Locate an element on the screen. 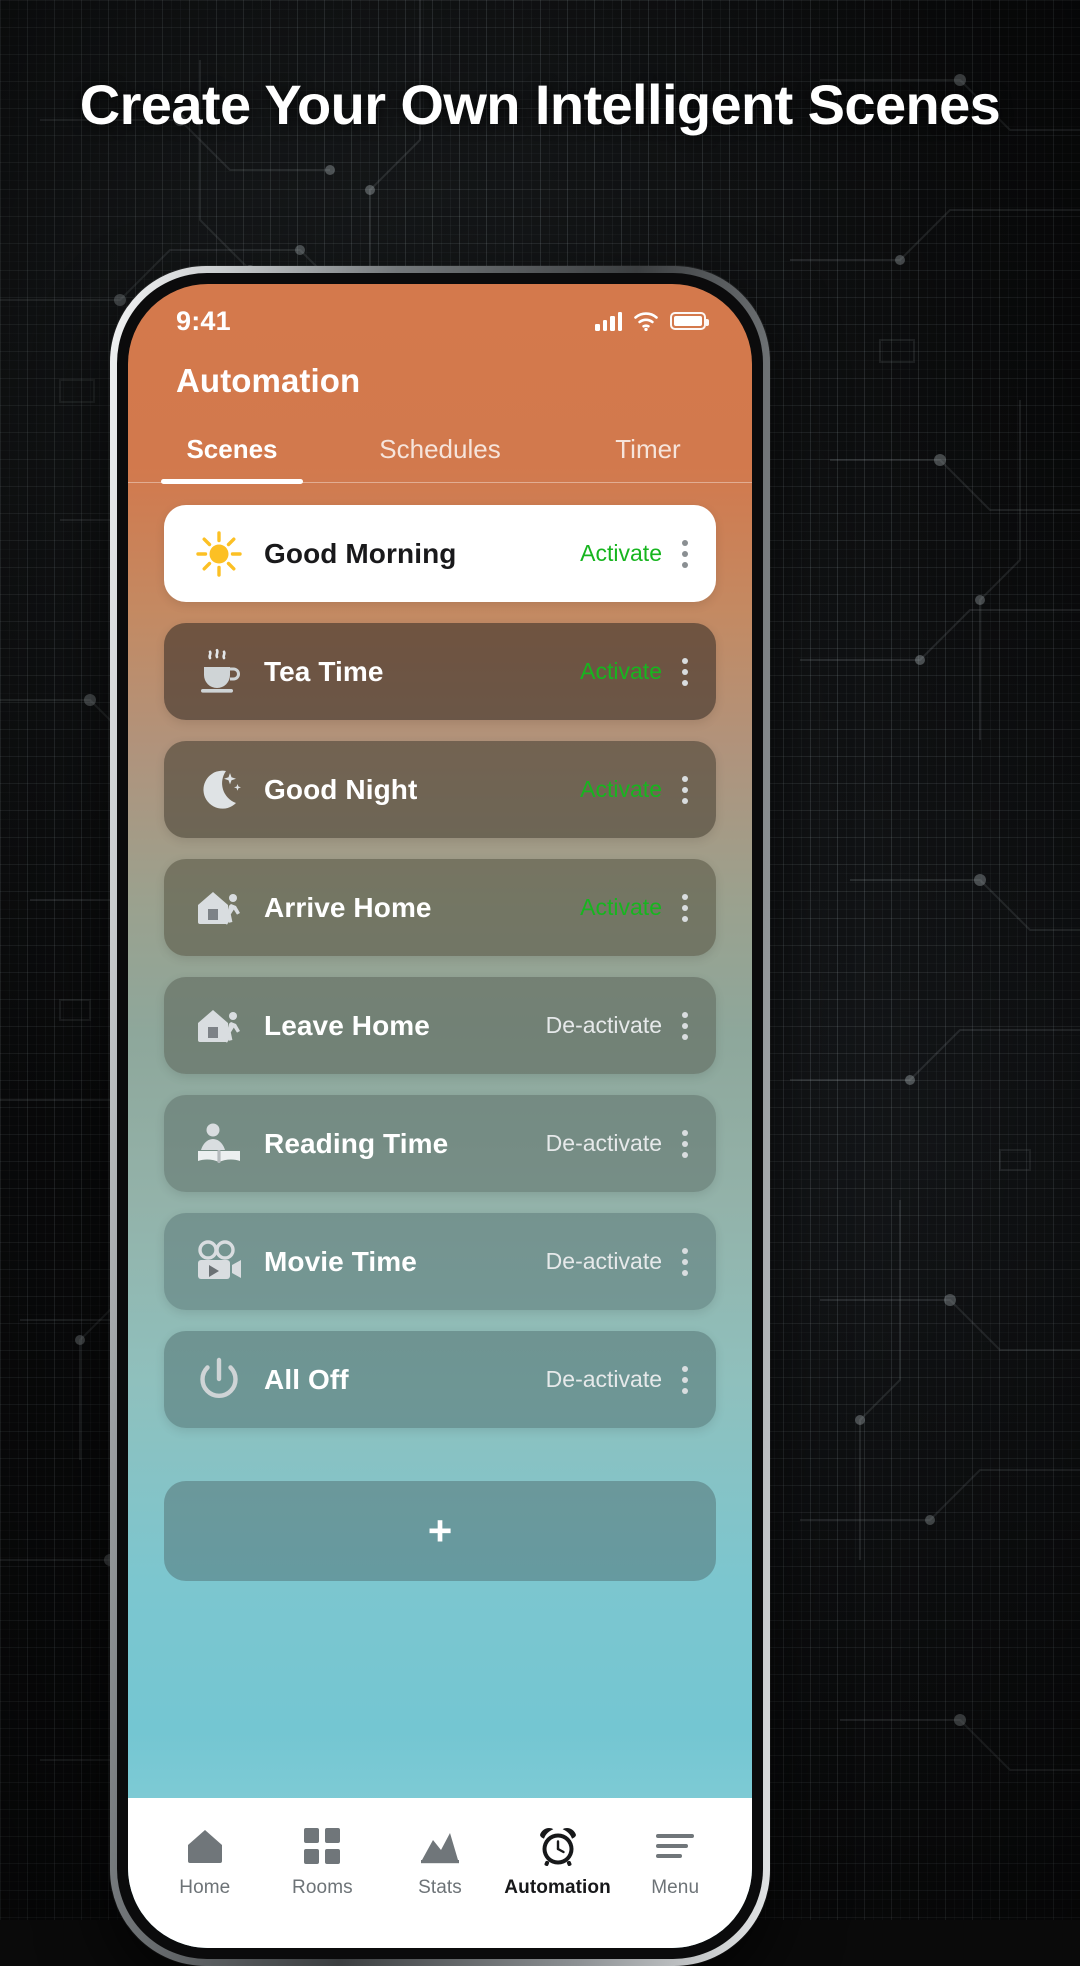 The width and height of the screenshot is (1080, 1966). scene-name: Leave Home is located at coordinates (347, 1025).